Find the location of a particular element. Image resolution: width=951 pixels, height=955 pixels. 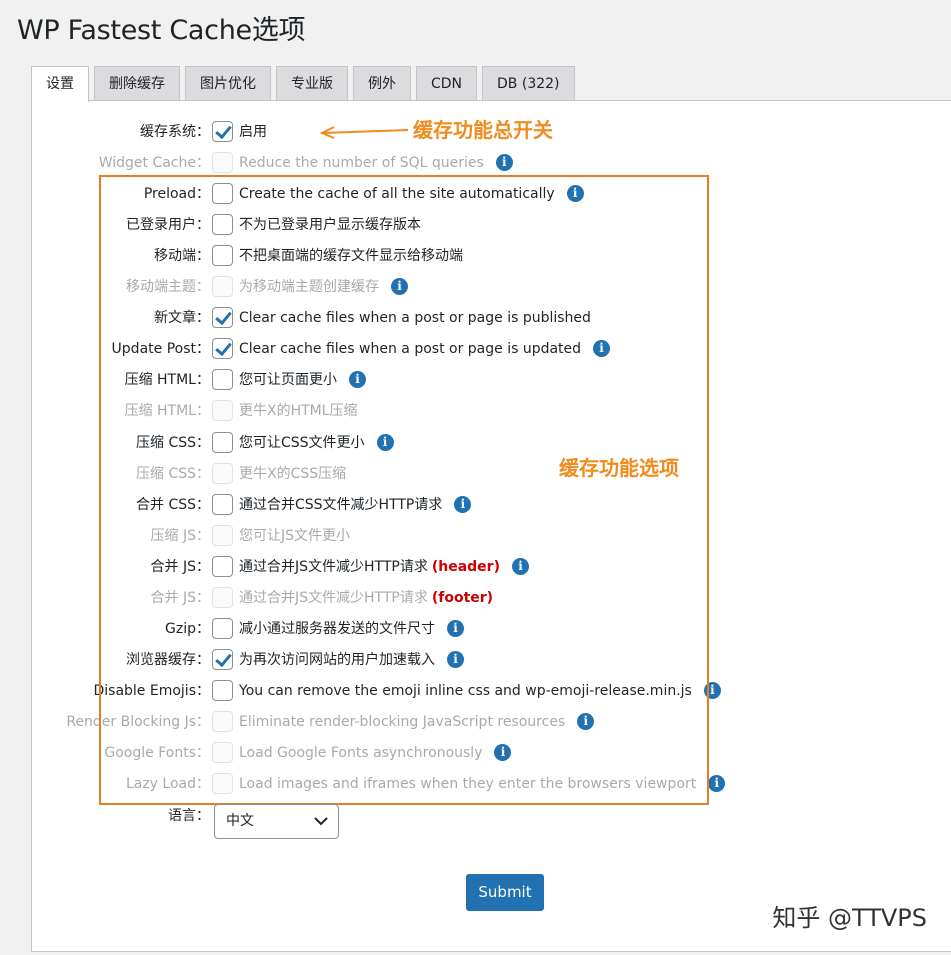

options-annotation: 缓存功能选项 is located at coordinates (619, 468).